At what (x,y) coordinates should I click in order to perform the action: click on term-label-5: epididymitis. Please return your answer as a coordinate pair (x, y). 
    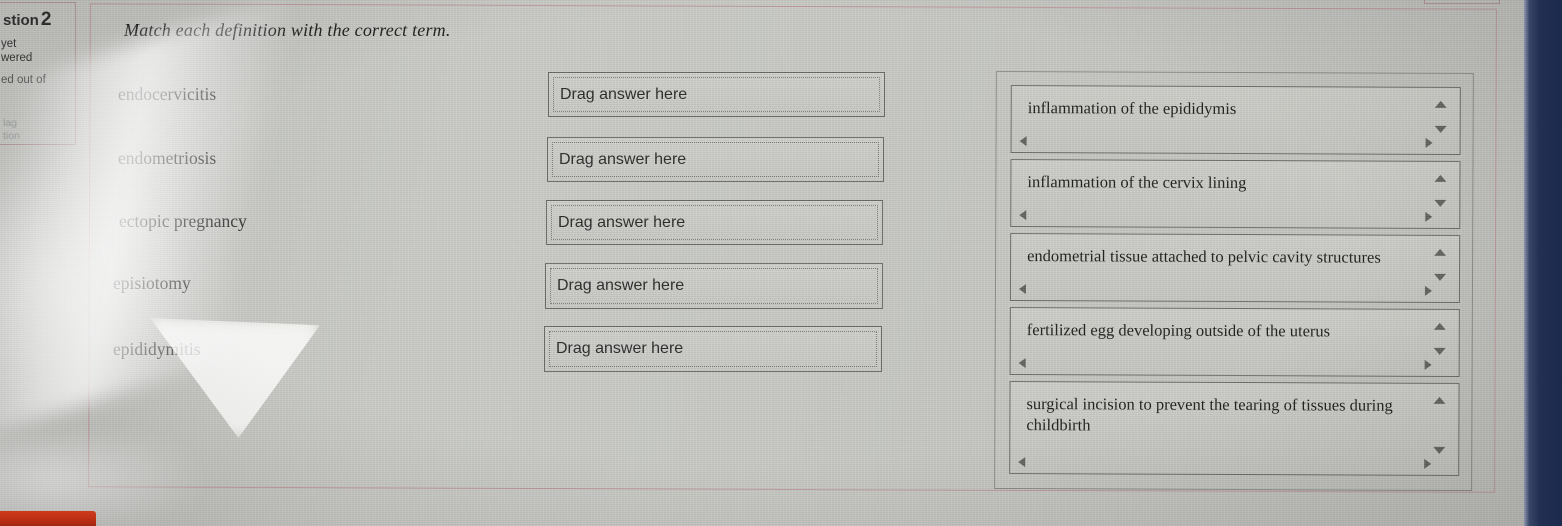
    Looking at the image, I should click on (157, 349).